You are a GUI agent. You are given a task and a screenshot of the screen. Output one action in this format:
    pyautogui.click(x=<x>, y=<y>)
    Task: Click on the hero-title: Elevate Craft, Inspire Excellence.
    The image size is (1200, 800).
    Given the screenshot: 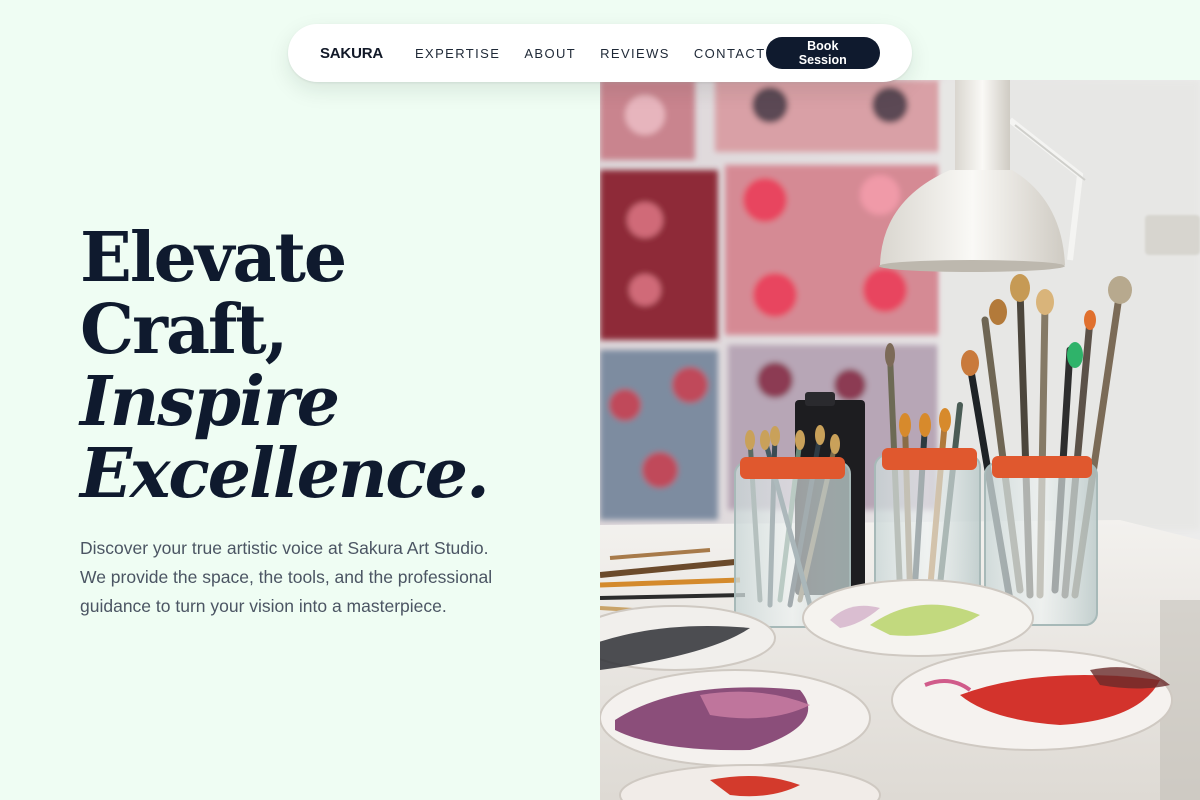 What is the action you would take?
    pyautogui.click(x=285, y=366)
    